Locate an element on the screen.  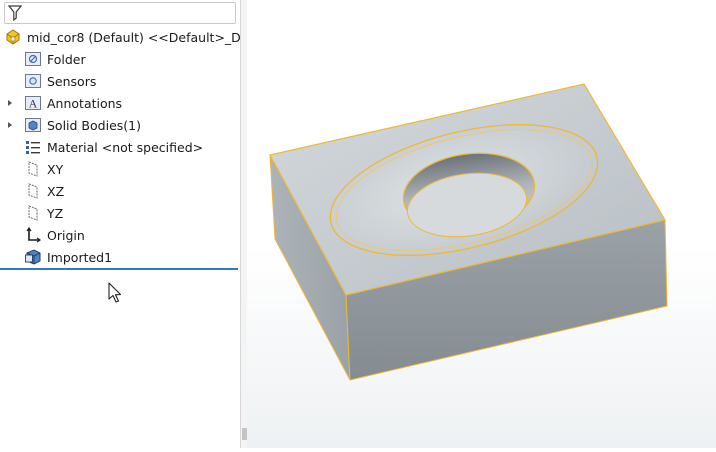
tree-item-label: Origin is located at coordinates (66, 235).